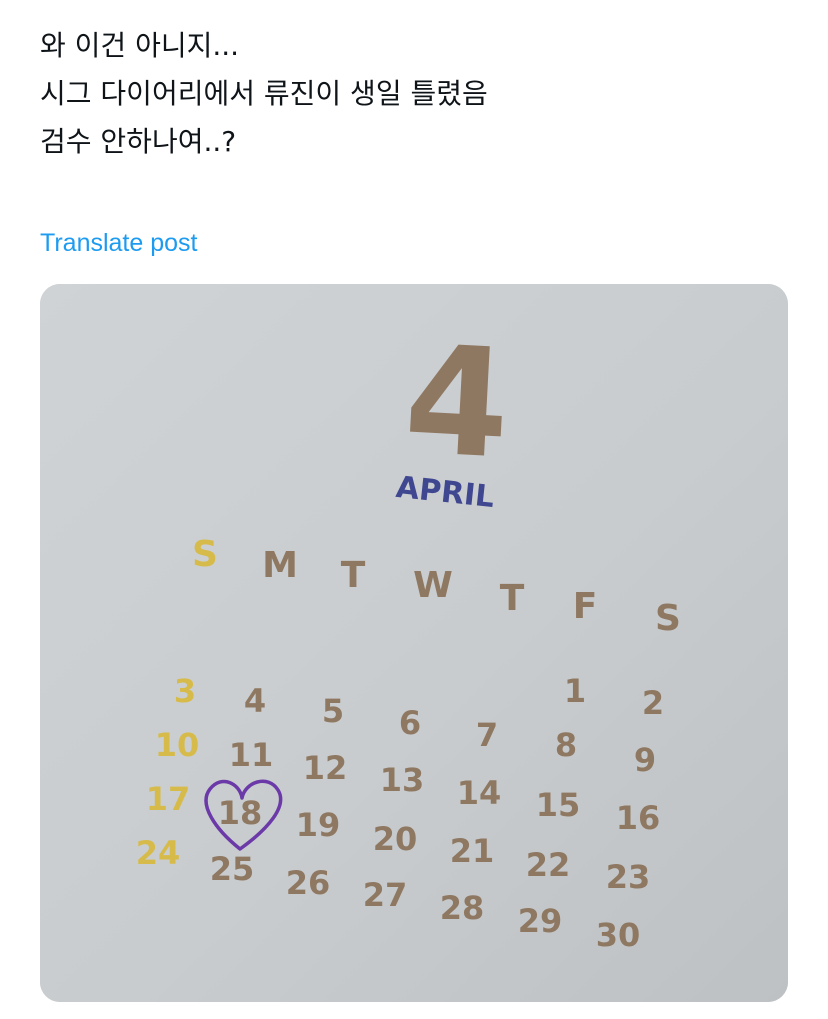  I want to click on date-cell: 7, so click(487, 735).